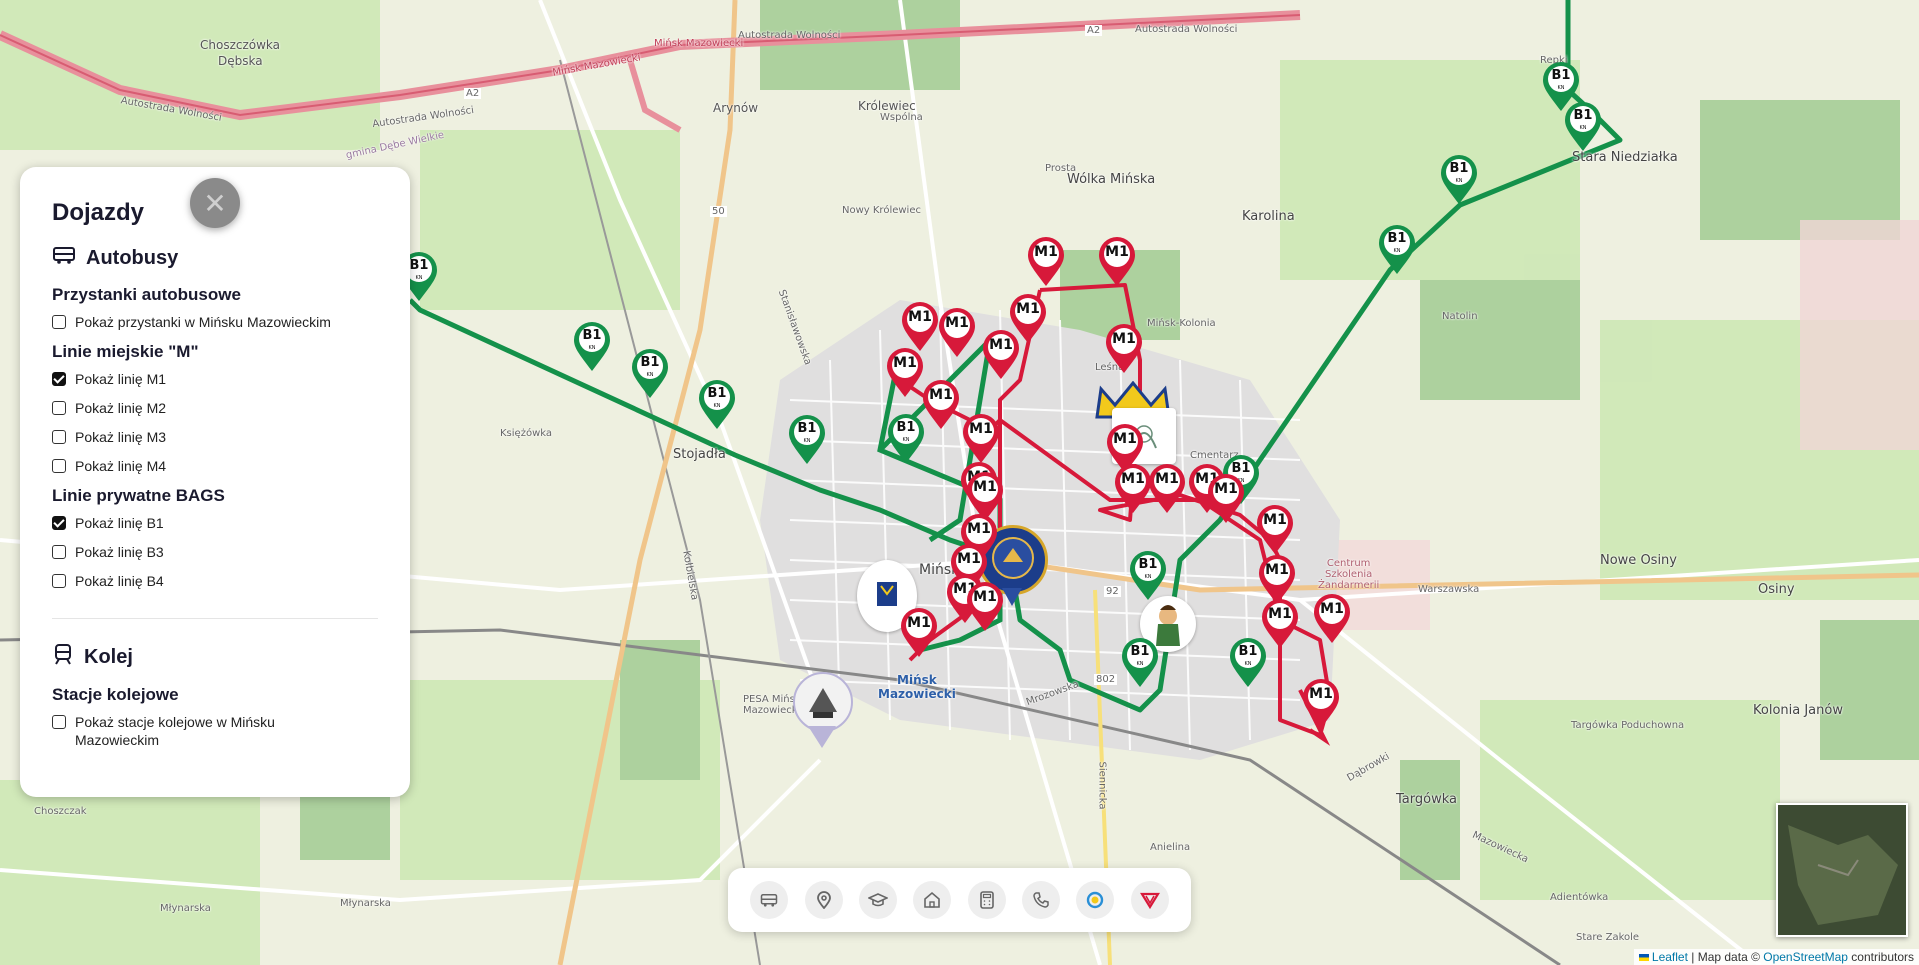 The image size is (1919, 965). I want to click on toolbar-places-button, so click(823, 900).